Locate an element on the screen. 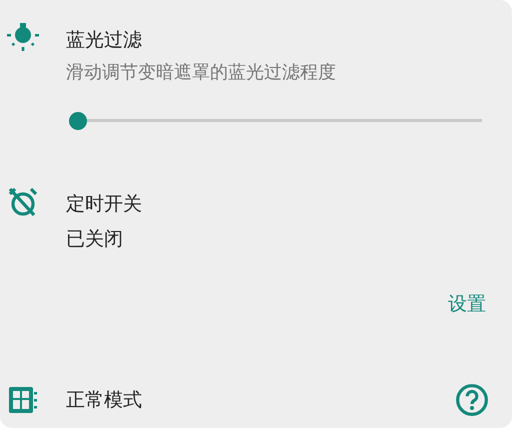 This screenshot has width=516, height=432. help-icon is located at coordinates (472, 400).